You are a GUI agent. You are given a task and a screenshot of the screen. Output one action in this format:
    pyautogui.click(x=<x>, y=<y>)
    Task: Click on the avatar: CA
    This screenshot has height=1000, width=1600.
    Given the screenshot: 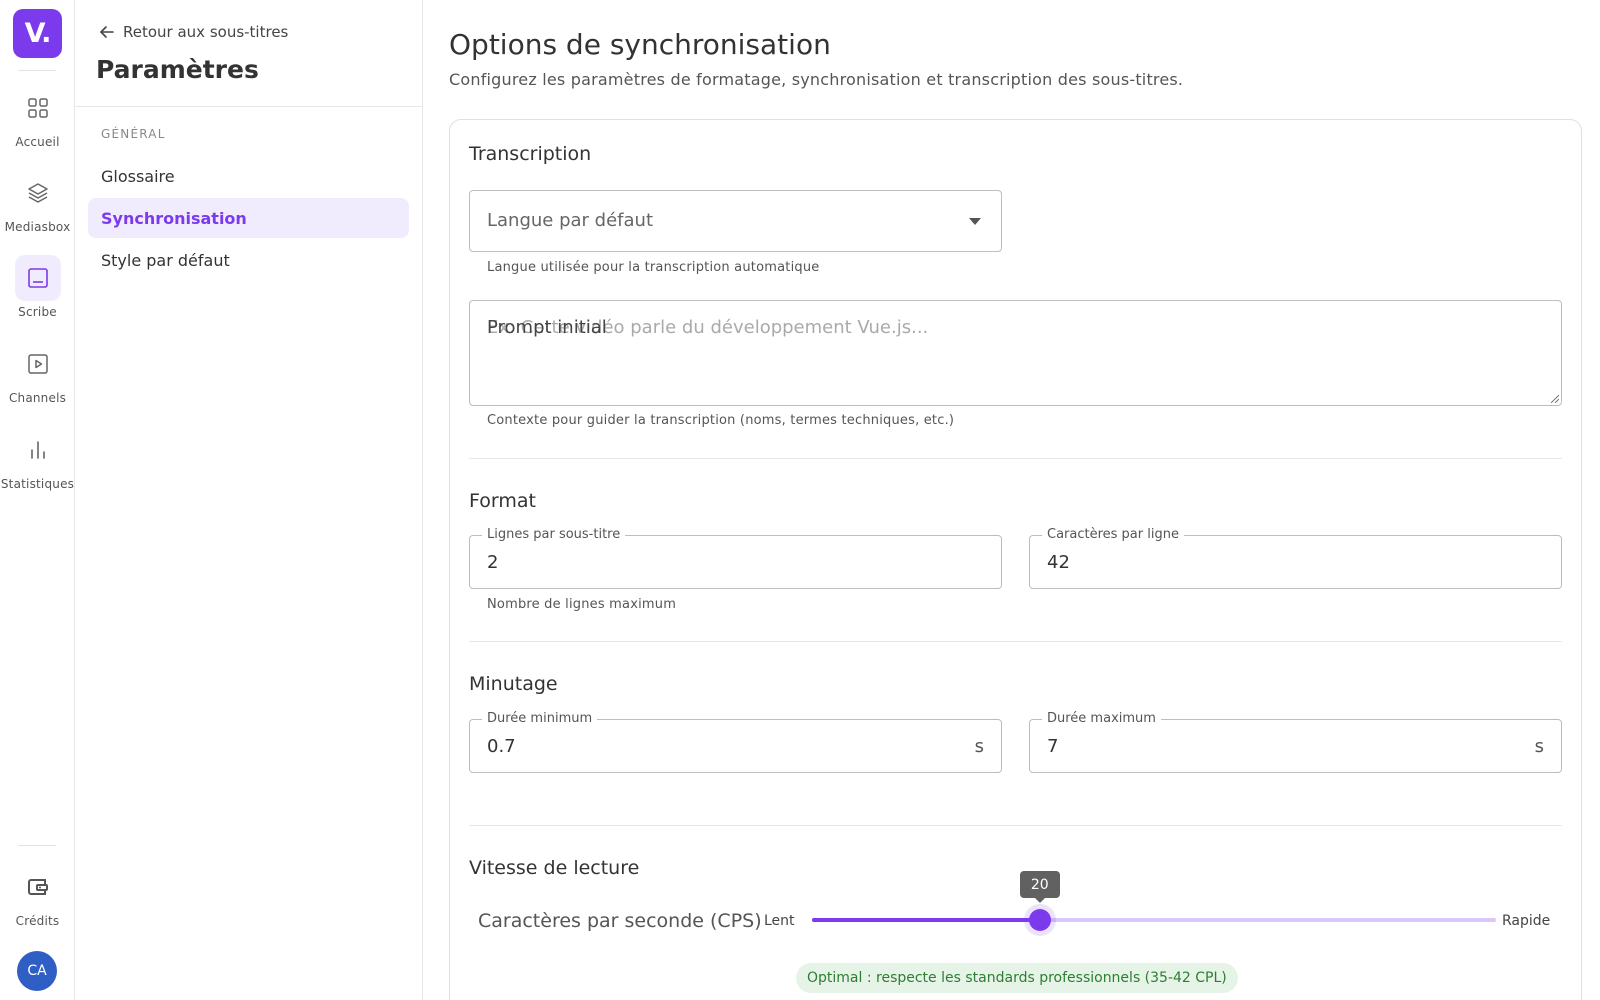 What is the action you would take?
    pyautogui.click(x=37, y=971)
    